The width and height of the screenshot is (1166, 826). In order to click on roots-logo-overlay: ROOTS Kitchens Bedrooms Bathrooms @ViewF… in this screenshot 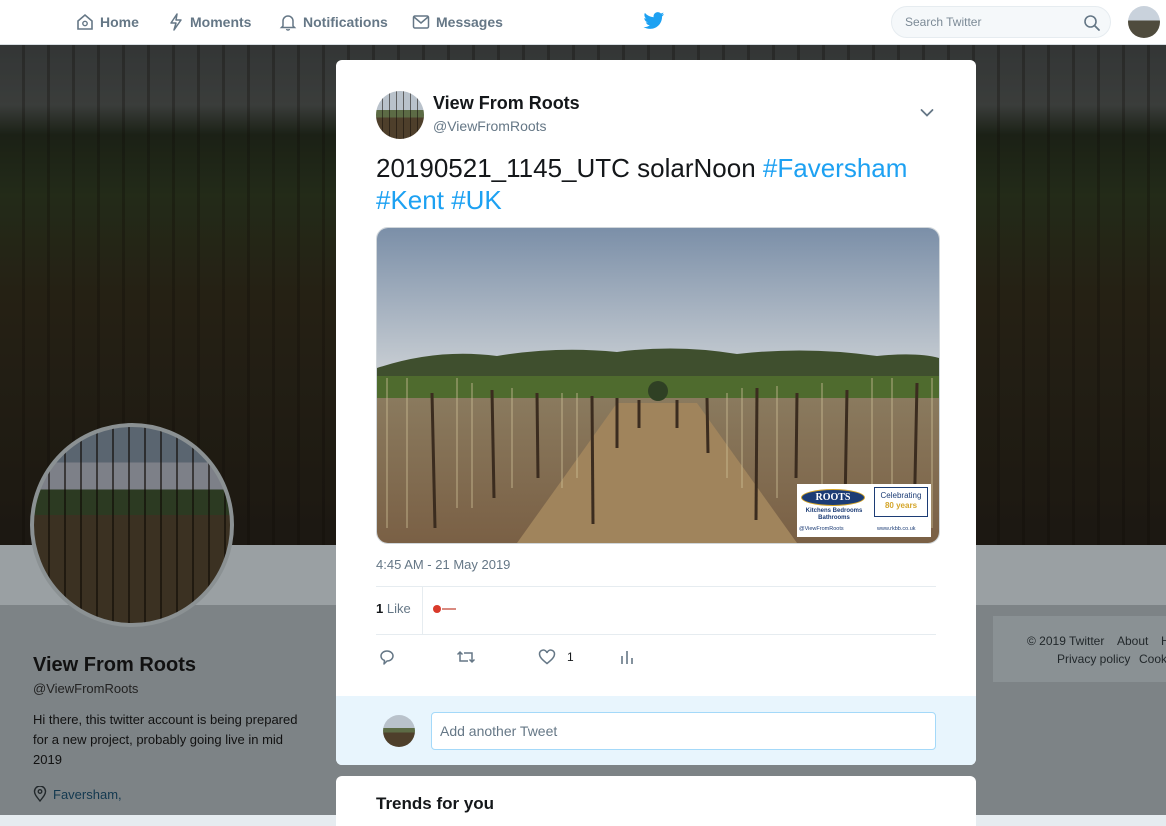, I will do `click(864, 510)`.